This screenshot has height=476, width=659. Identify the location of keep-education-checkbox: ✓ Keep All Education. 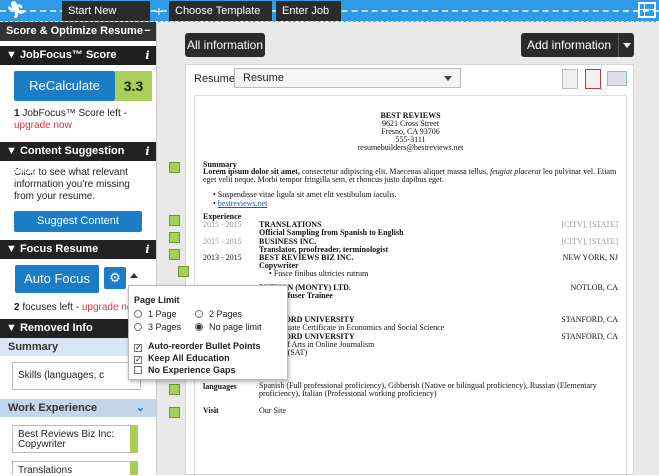
(182, 358).